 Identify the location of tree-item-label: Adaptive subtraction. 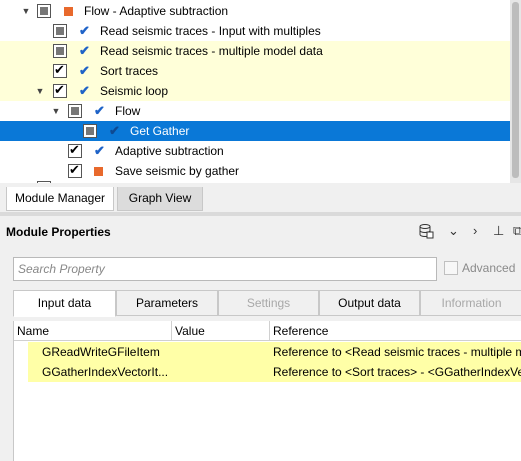
(169, 151).